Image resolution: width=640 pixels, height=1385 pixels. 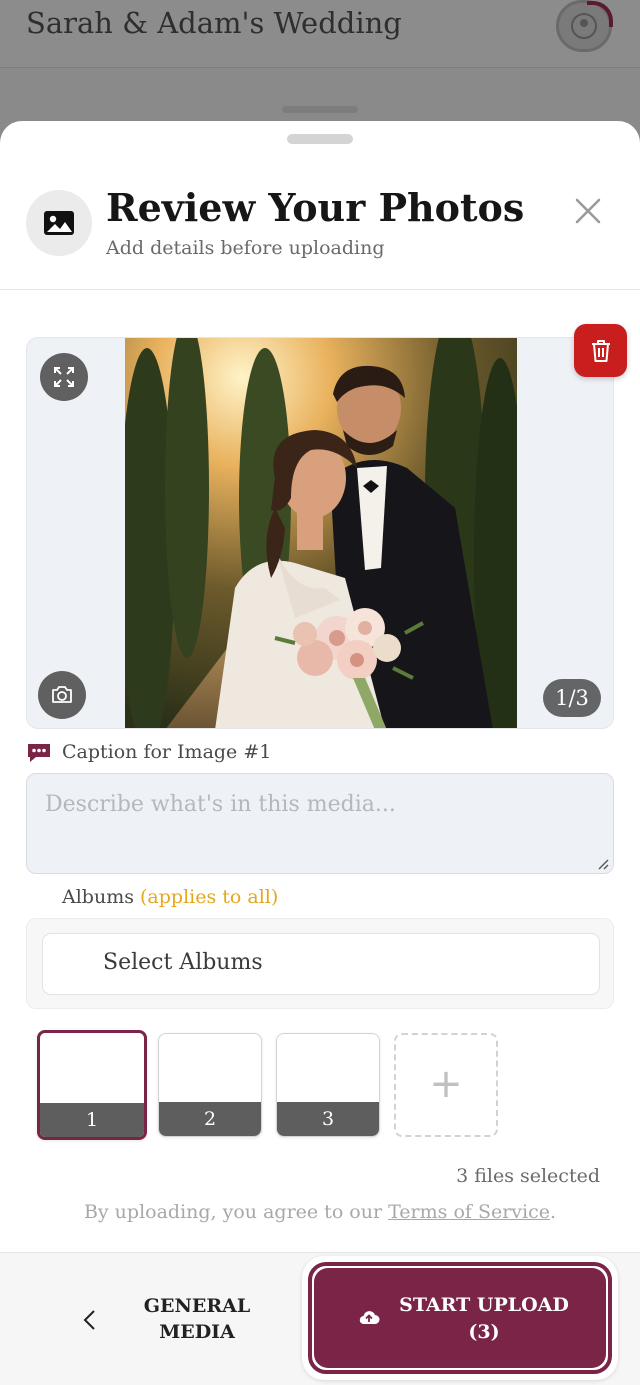 I want to click on chevron-left-icon, so click(x=90, y=1320).